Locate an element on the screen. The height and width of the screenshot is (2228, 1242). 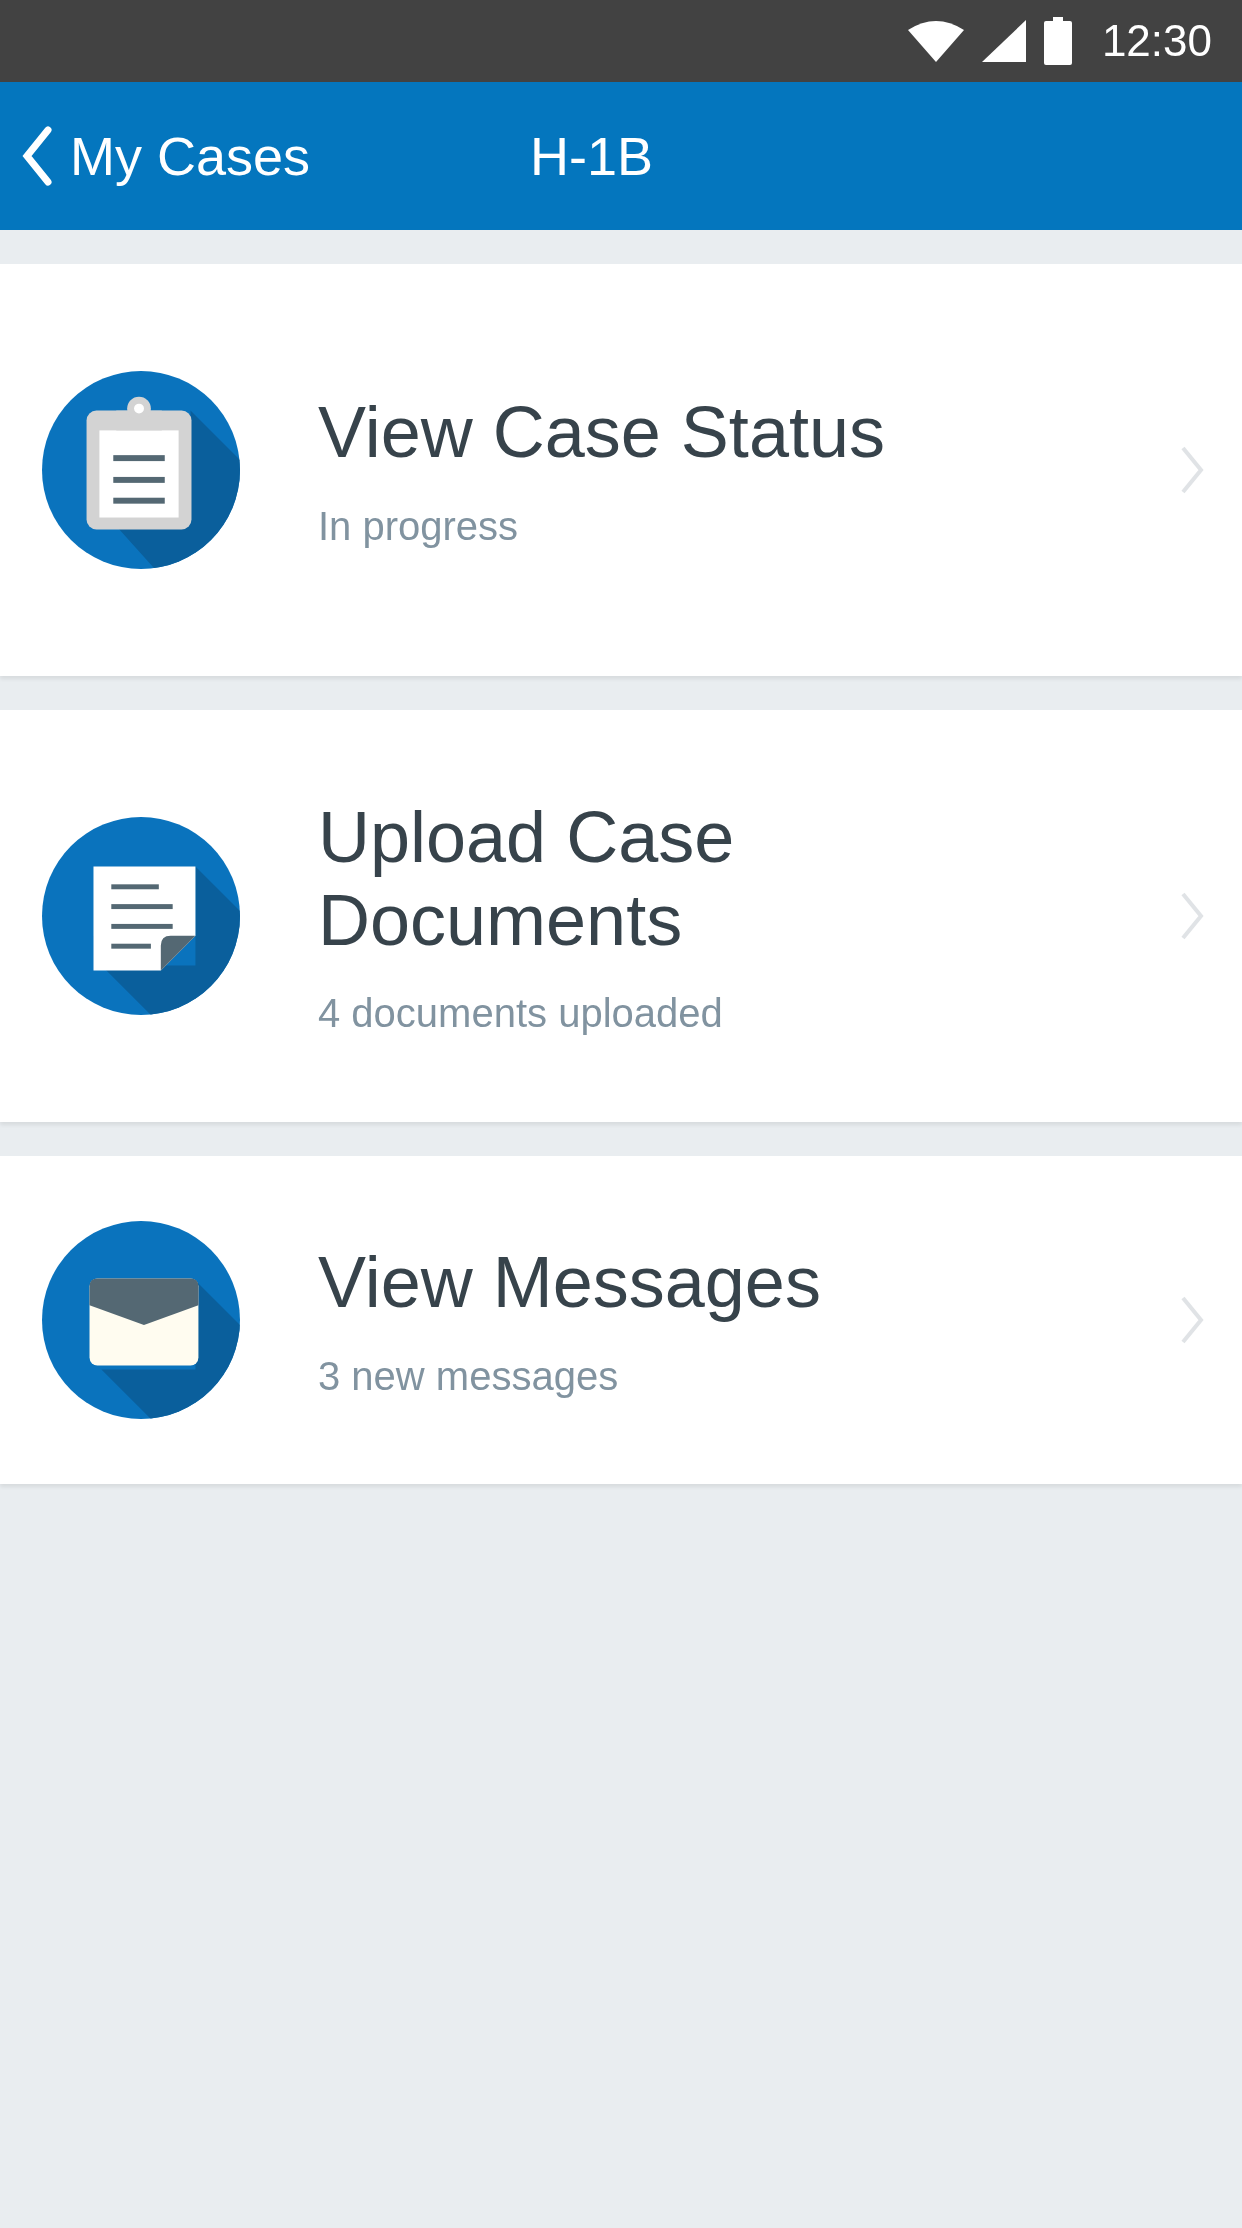
back-button: My Cases is located at coordinates (155, 156).